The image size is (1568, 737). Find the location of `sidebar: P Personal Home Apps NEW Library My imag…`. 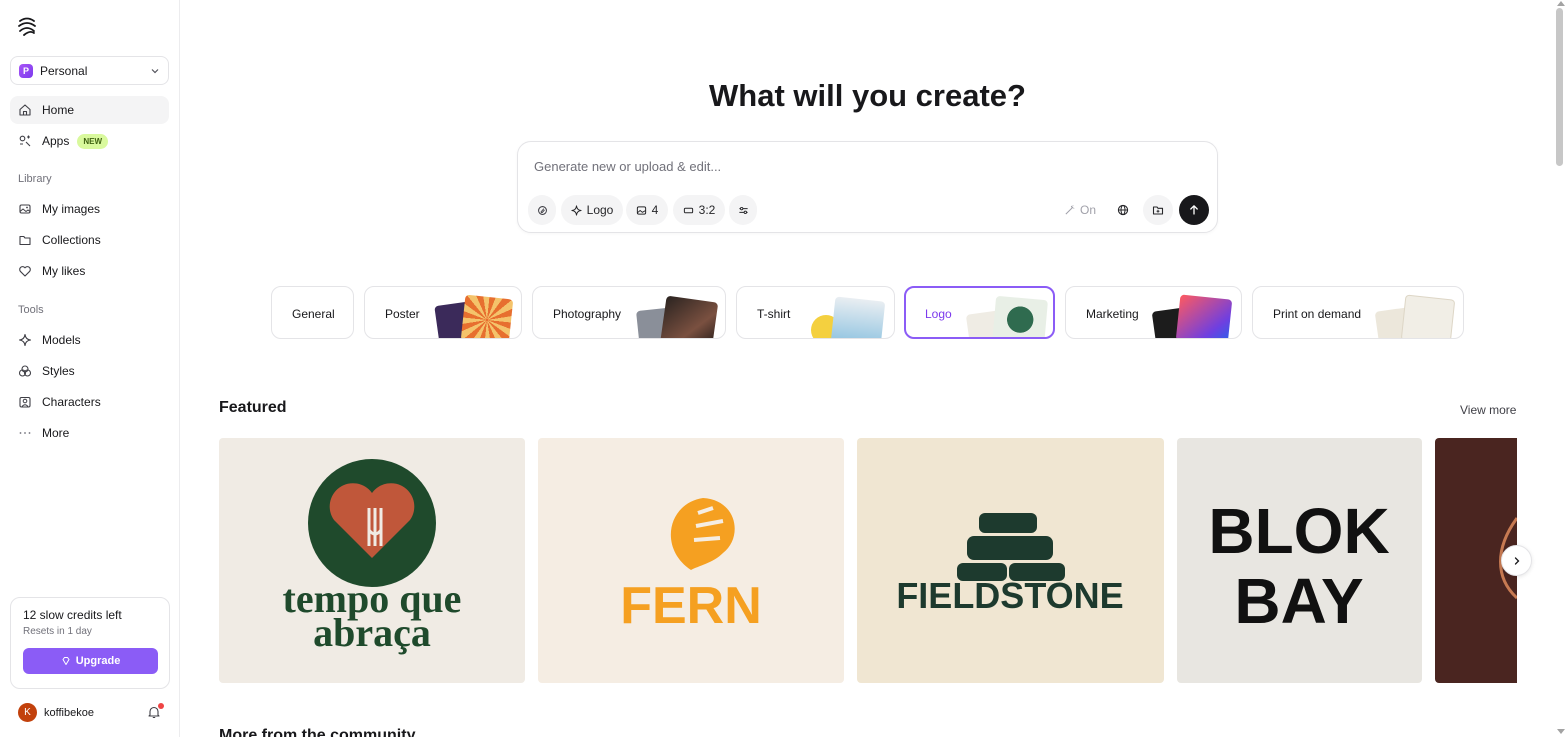

sidebar: P Personal Home Apps NEW Library My imag… is located at coordinates (90, 368).